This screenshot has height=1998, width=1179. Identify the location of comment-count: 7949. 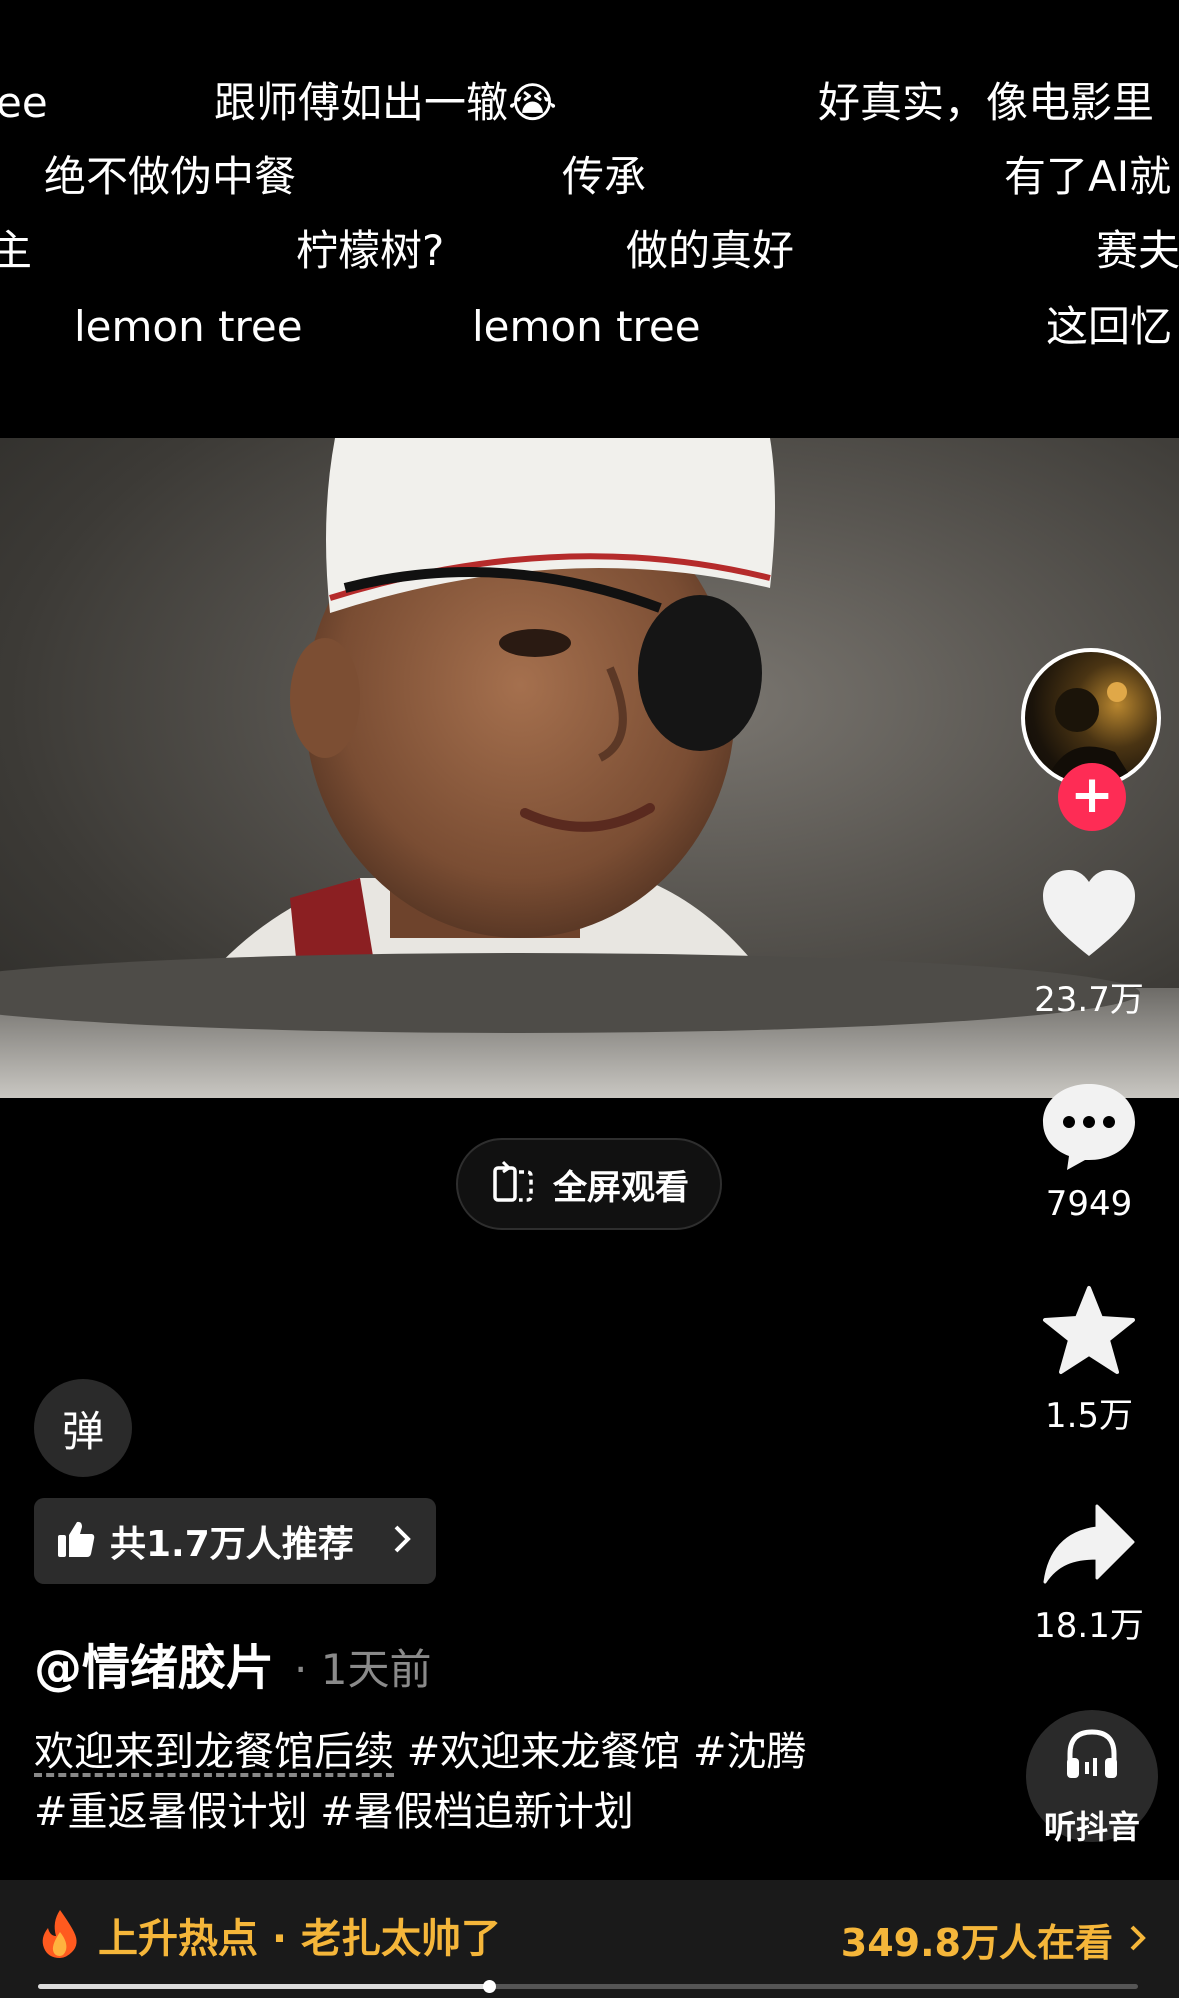
(1089, 1204).